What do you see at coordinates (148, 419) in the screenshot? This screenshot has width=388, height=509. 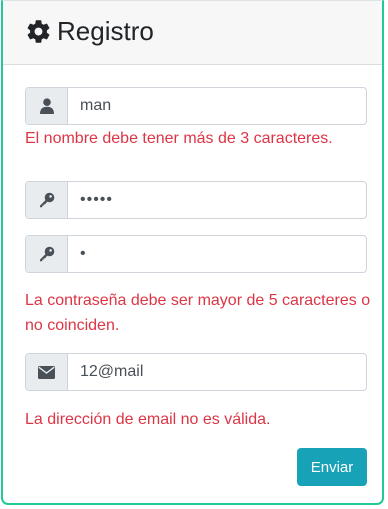 I see `email-error: La dirección de email no es válida.` at bounding box center [148, 419].